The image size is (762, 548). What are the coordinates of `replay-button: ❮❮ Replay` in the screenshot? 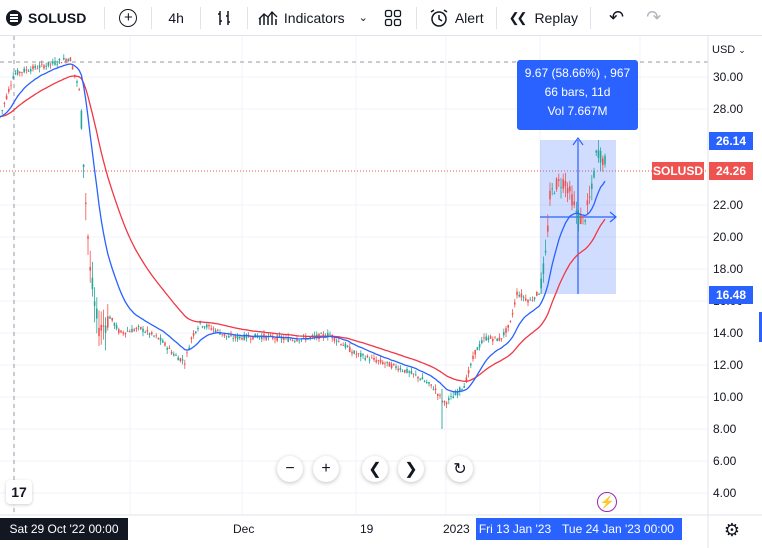 It's located at (543, 18).